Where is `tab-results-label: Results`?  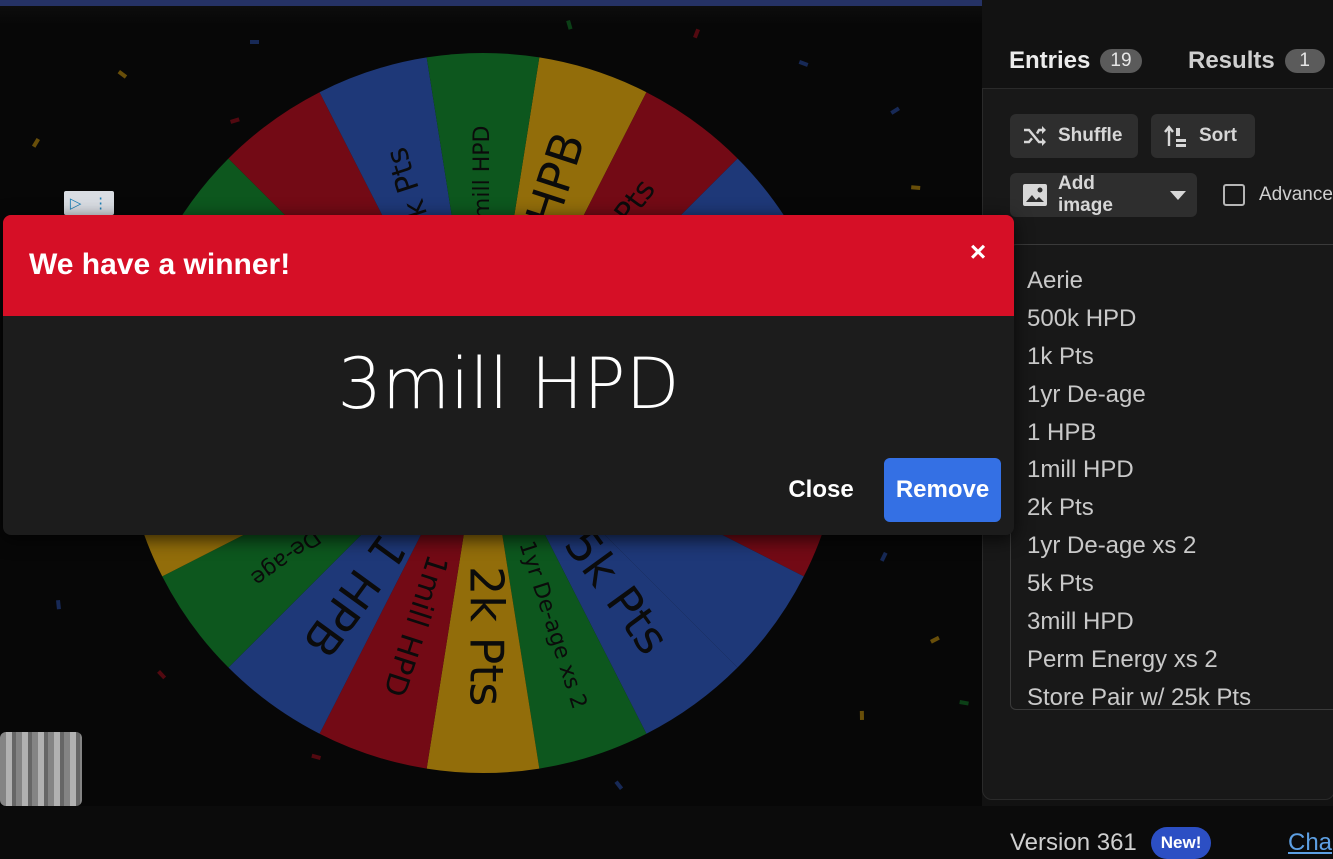 tab-results-label: Results is located at coordinates (1231, 60).